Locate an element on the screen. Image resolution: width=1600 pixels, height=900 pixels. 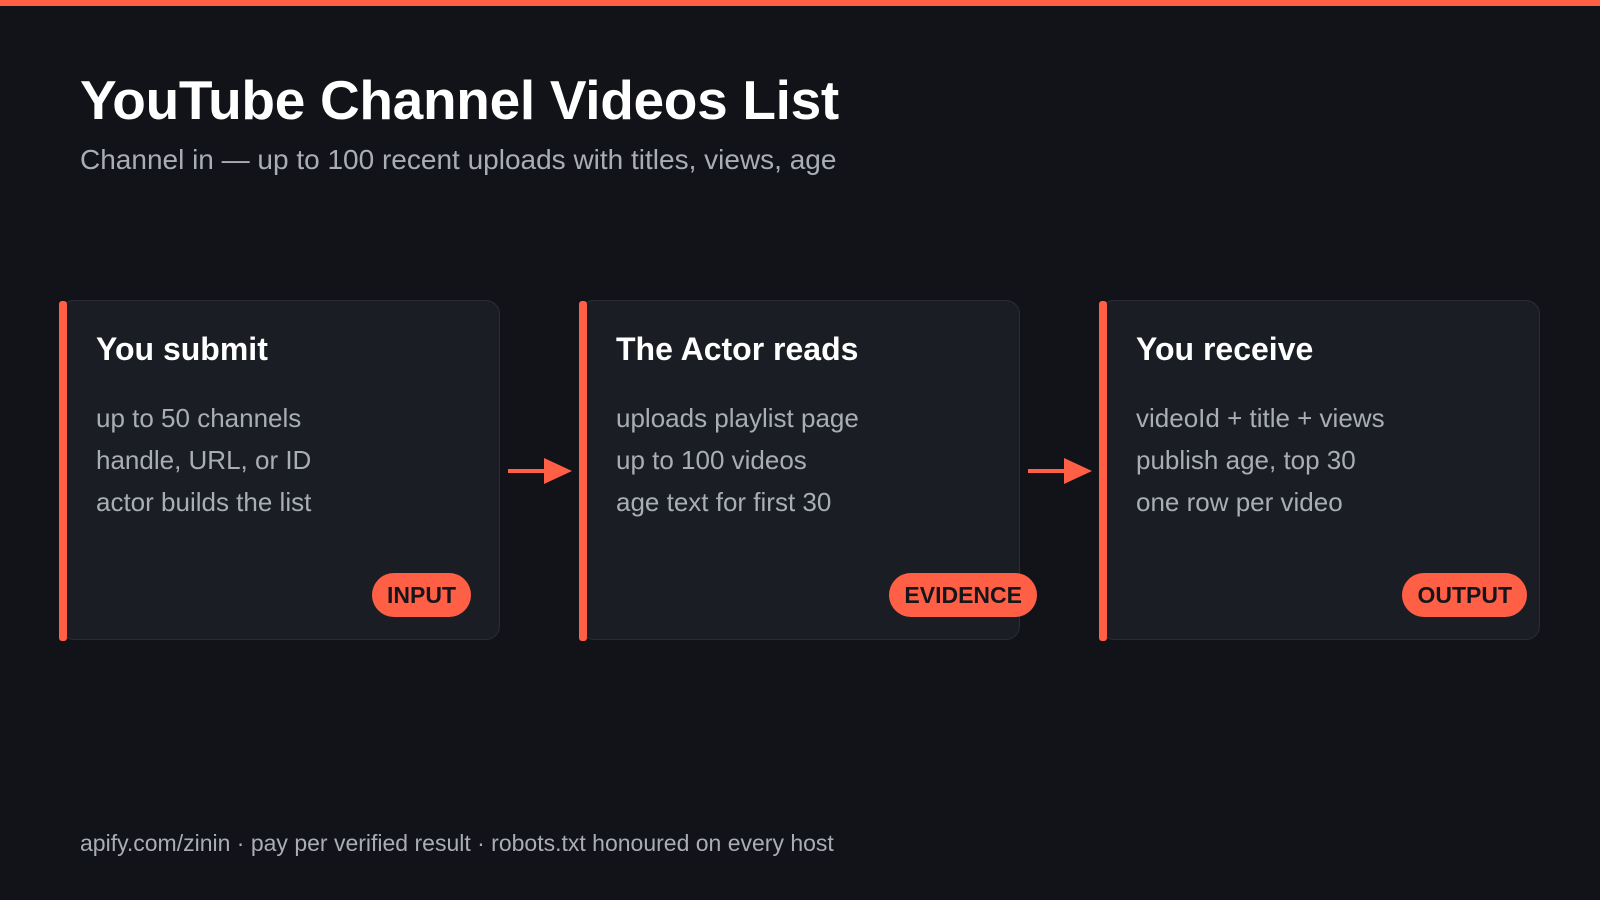
card-line: up to 50 channels is located at coordinates (199, 418).